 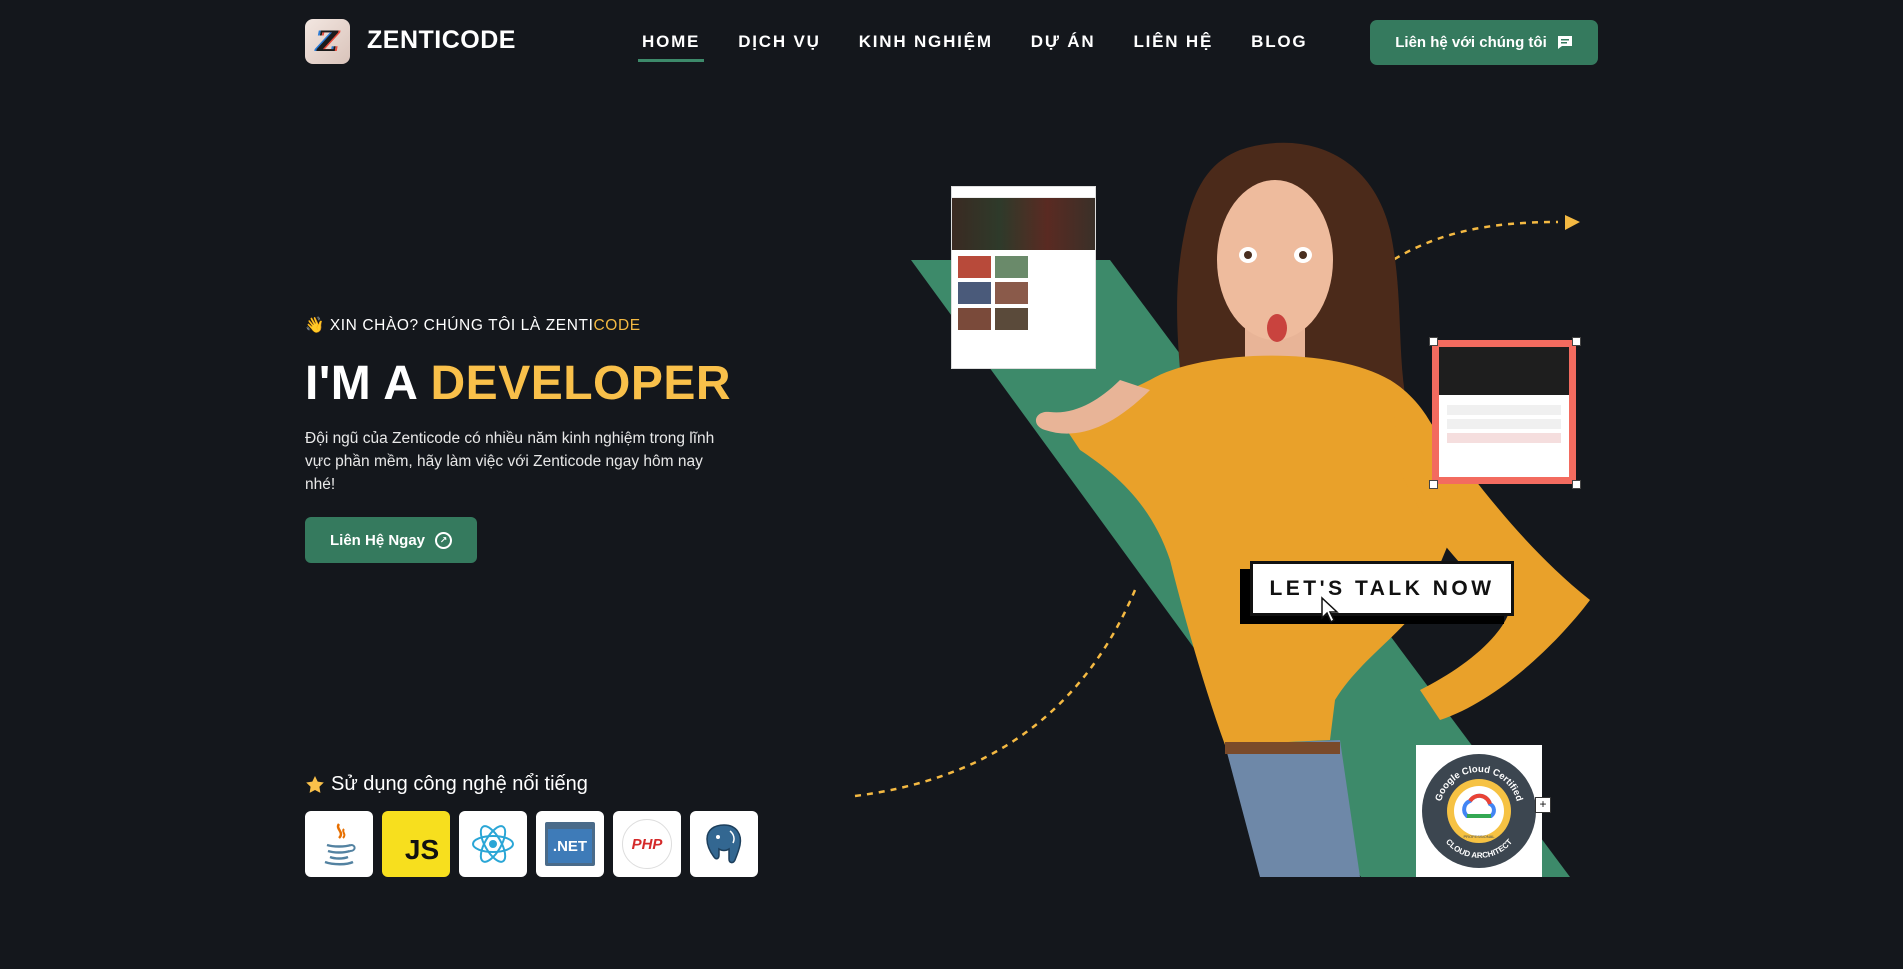 I want to click on preview1-grid, so click(x=993, y=293).